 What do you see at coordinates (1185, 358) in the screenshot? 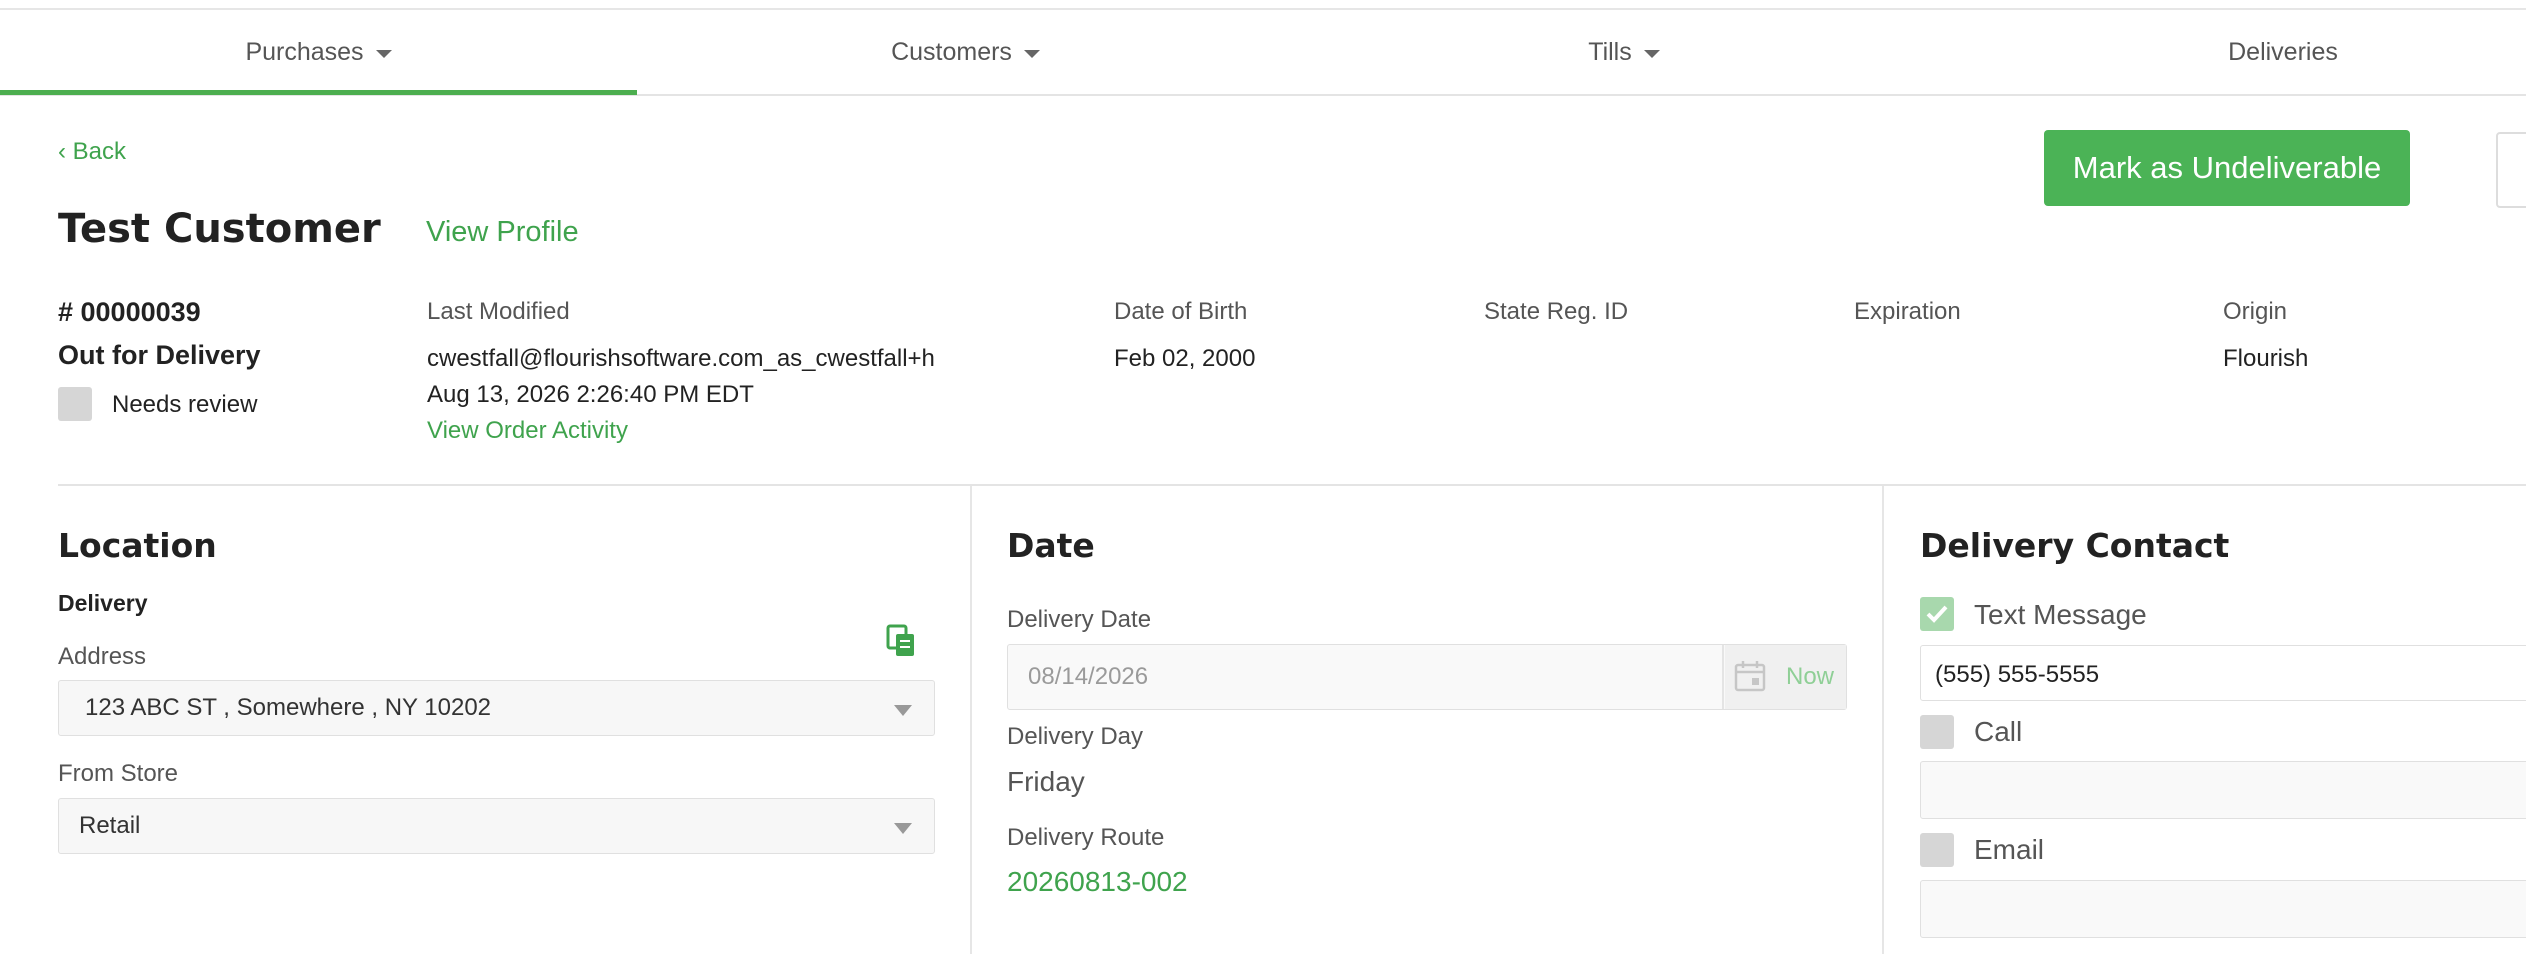
I see `dob-value: Feb 02, 2000` at bounding box center [1185, 358].